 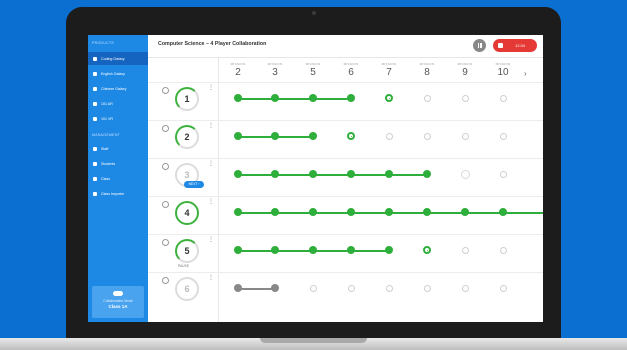 I want to click on mission-dot-in-progress, so click(x=465, y=174).